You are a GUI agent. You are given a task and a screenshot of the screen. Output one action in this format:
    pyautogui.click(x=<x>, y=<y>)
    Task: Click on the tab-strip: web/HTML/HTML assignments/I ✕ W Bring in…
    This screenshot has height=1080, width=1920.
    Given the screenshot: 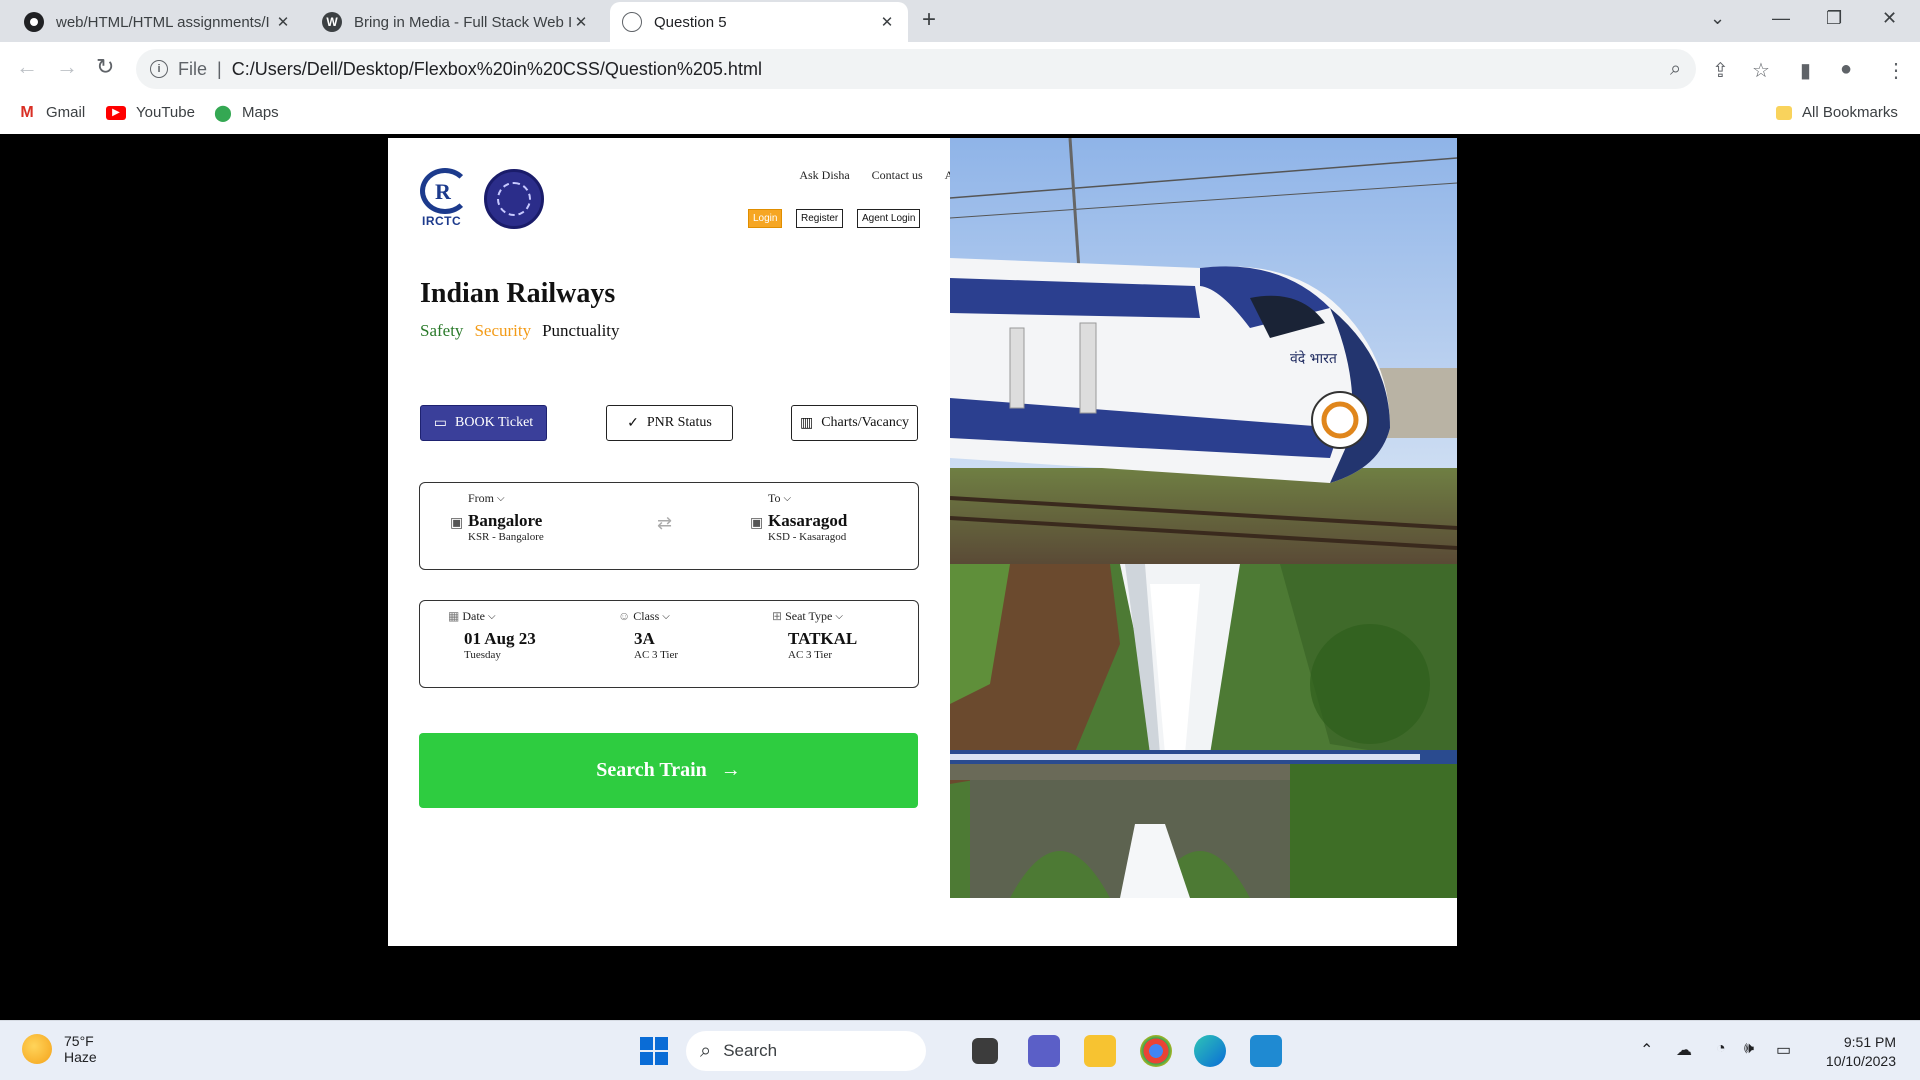 What is the action you would take?
    pyautogui.click(x=960, y=21)
    